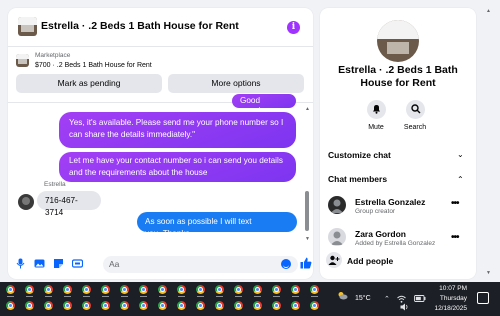 This screenshot has height=316, width=500. I want to click on sender-name: Estrella, so click(55, 184).